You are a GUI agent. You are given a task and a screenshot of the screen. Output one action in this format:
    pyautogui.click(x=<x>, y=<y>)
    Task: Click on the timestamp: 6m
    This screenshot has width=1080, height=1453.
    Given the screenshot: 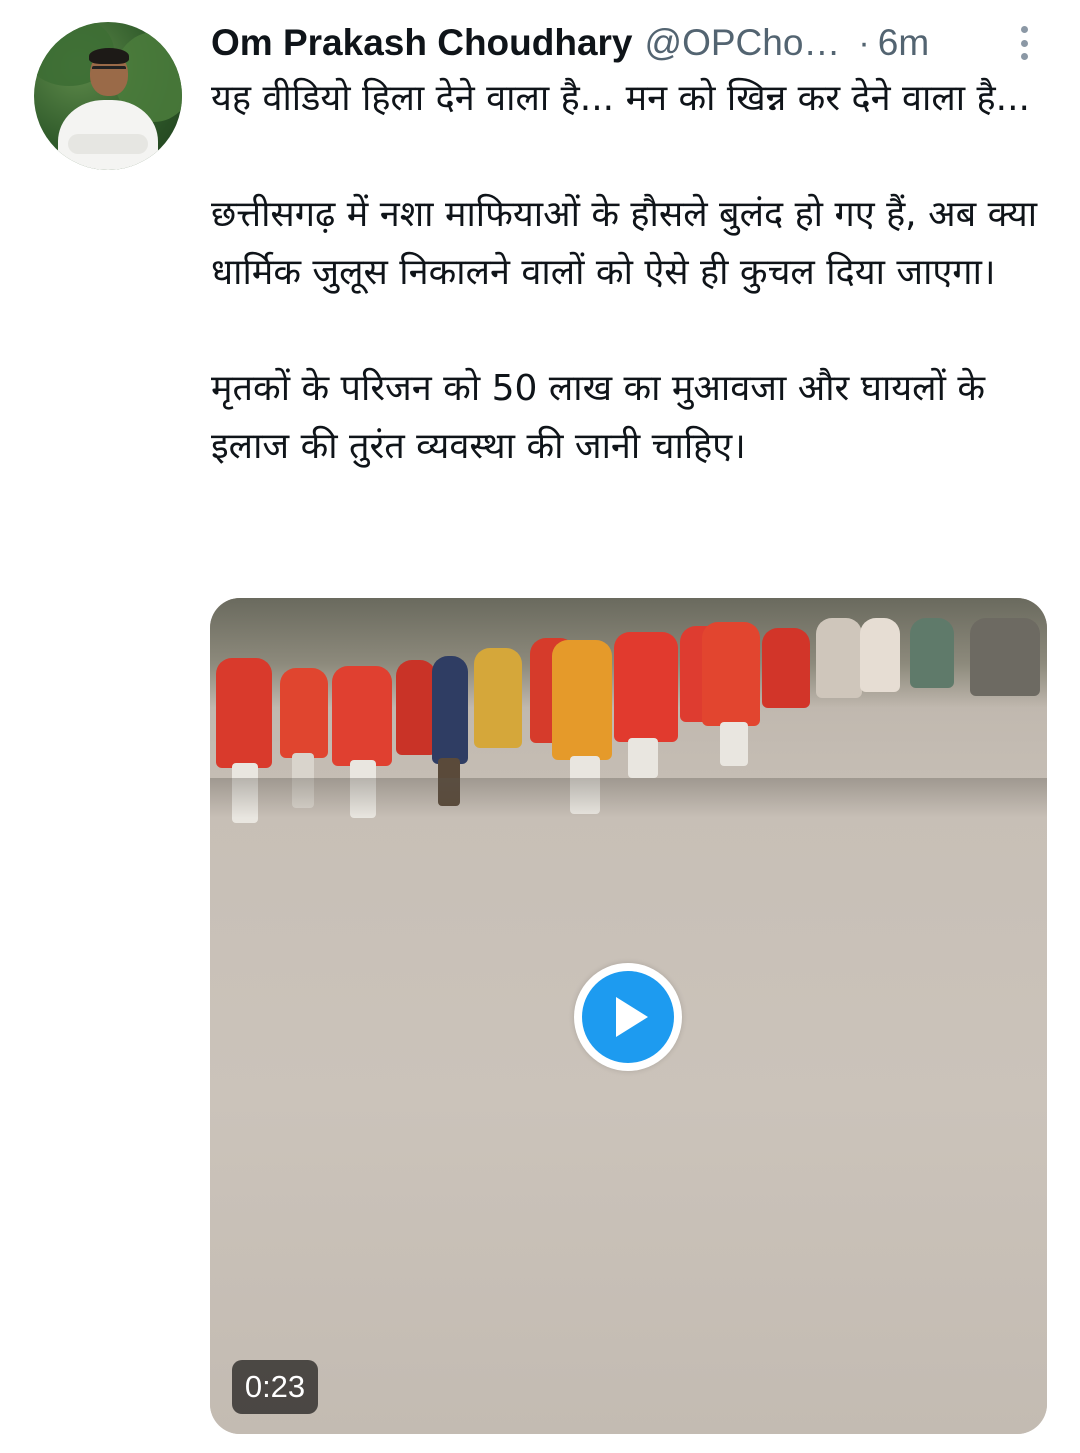 What is the action you would take?
    pyautogui.click(x=903, y=43)
    